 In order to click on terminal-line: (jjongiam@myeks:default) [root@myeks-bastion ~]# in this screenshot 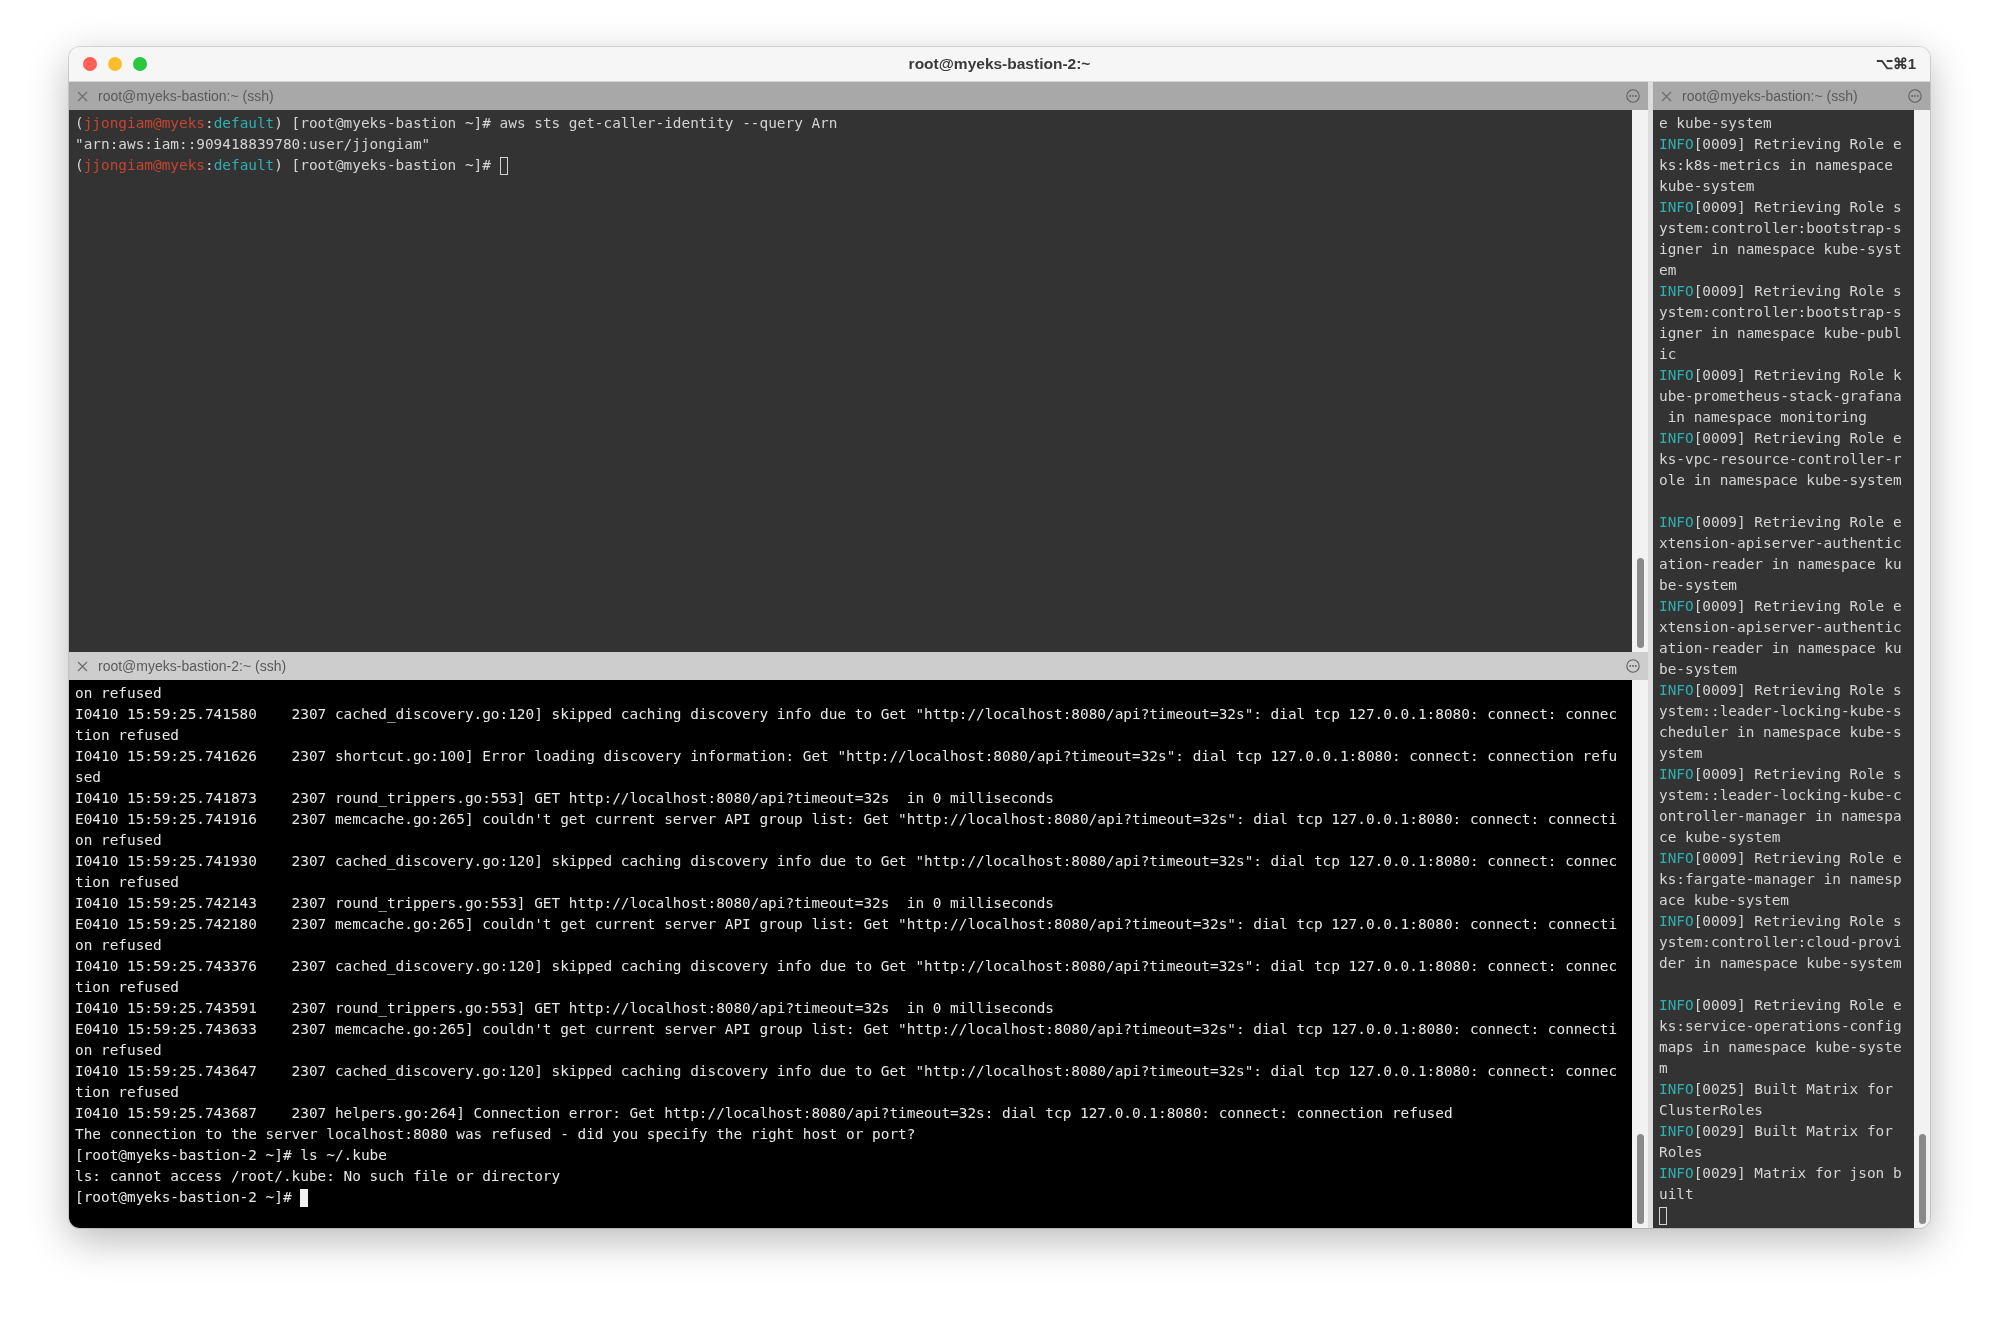, I will do `click(283, 165)`.